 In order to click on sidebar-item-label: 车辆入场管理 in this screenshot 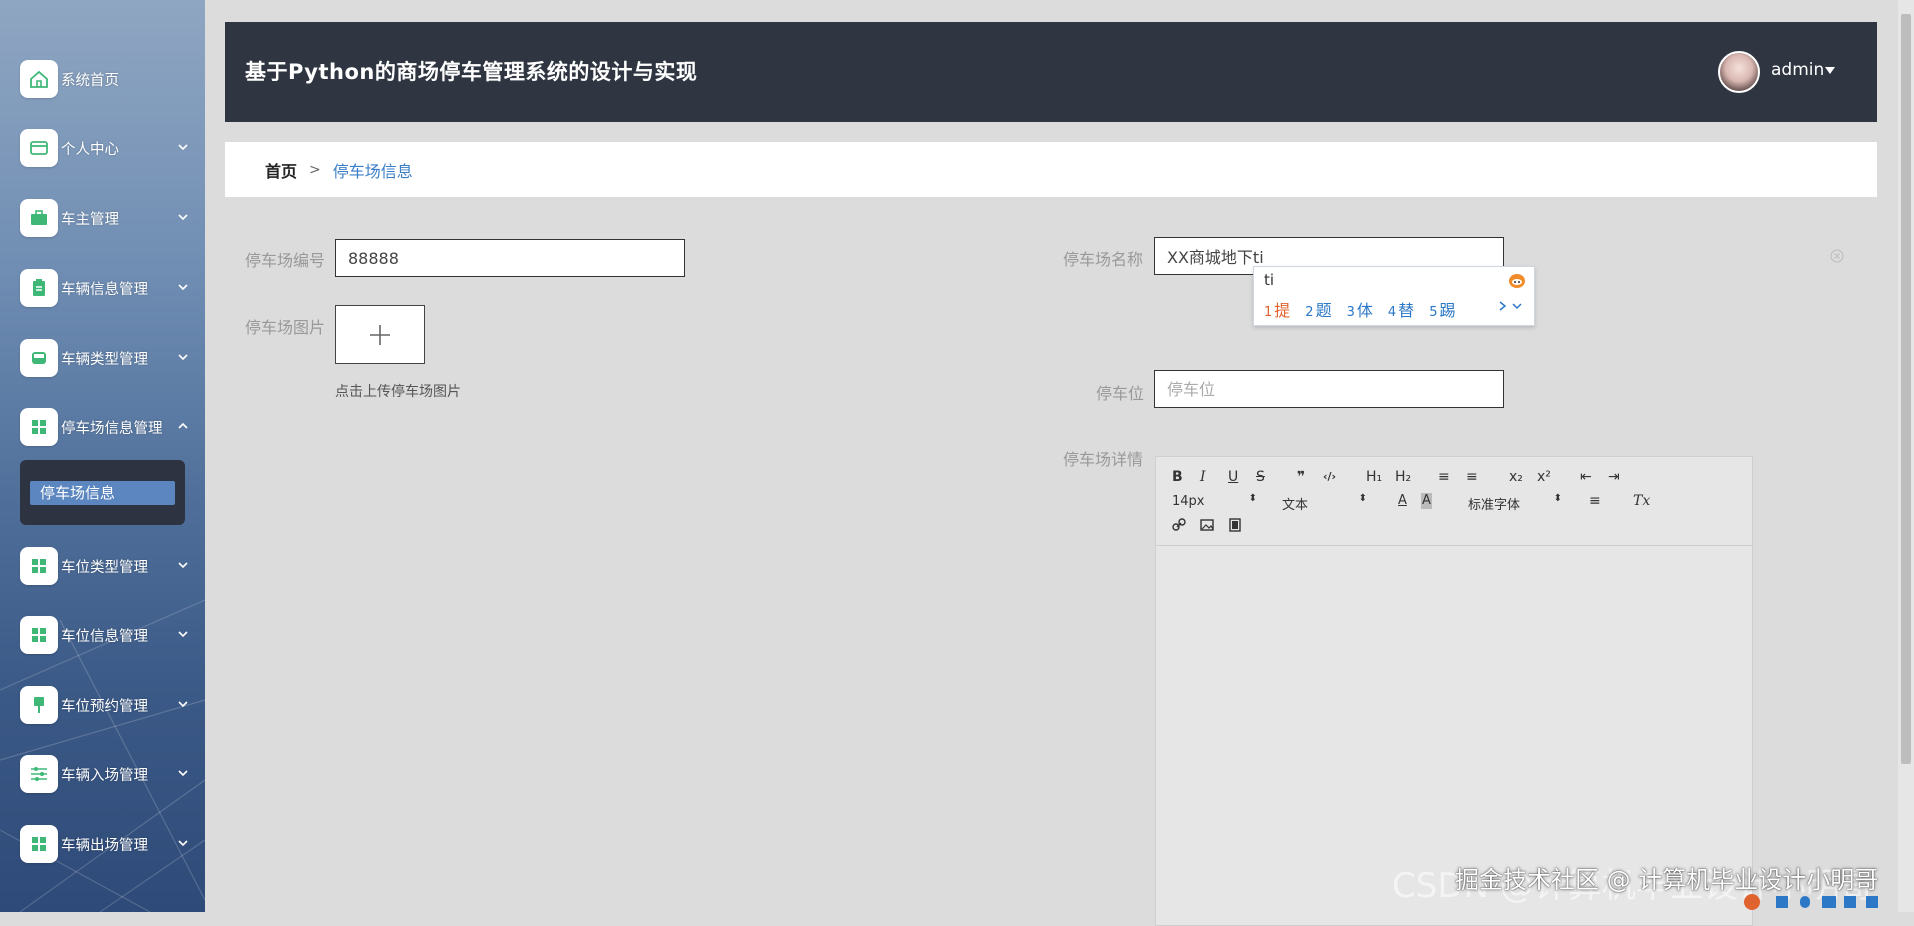, I will do `click(104, 775)`.